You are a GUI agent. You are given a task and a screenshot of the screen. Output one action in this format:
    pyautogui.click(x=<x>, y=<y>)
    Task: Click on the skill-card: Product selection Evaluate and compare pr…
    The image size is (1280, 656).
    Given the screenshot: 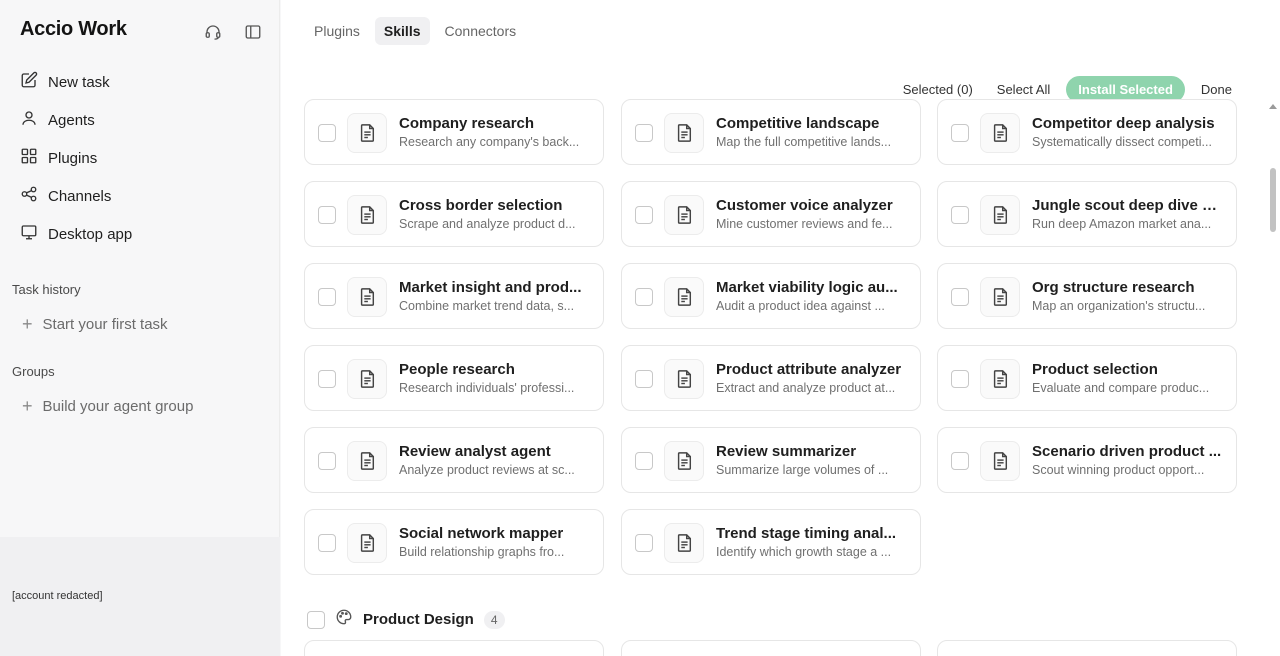 What is the action you would take?
    pyautogui.click(x=1087, y=378)
    